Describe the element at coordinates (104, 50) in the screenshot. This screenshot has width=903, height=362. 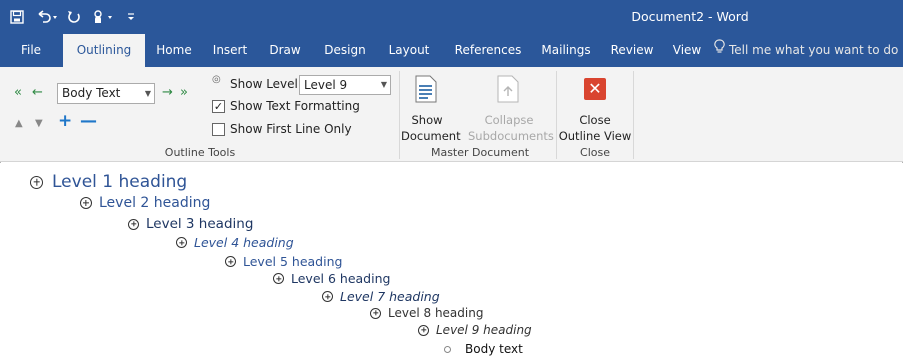
I see `tab-outlining: Outlining` at that location.